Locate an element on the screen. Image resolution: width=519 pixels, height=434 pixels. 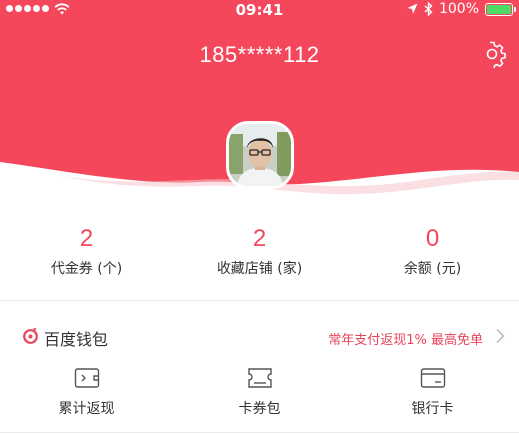
bottom-divider is located at coordinates (259, 432).